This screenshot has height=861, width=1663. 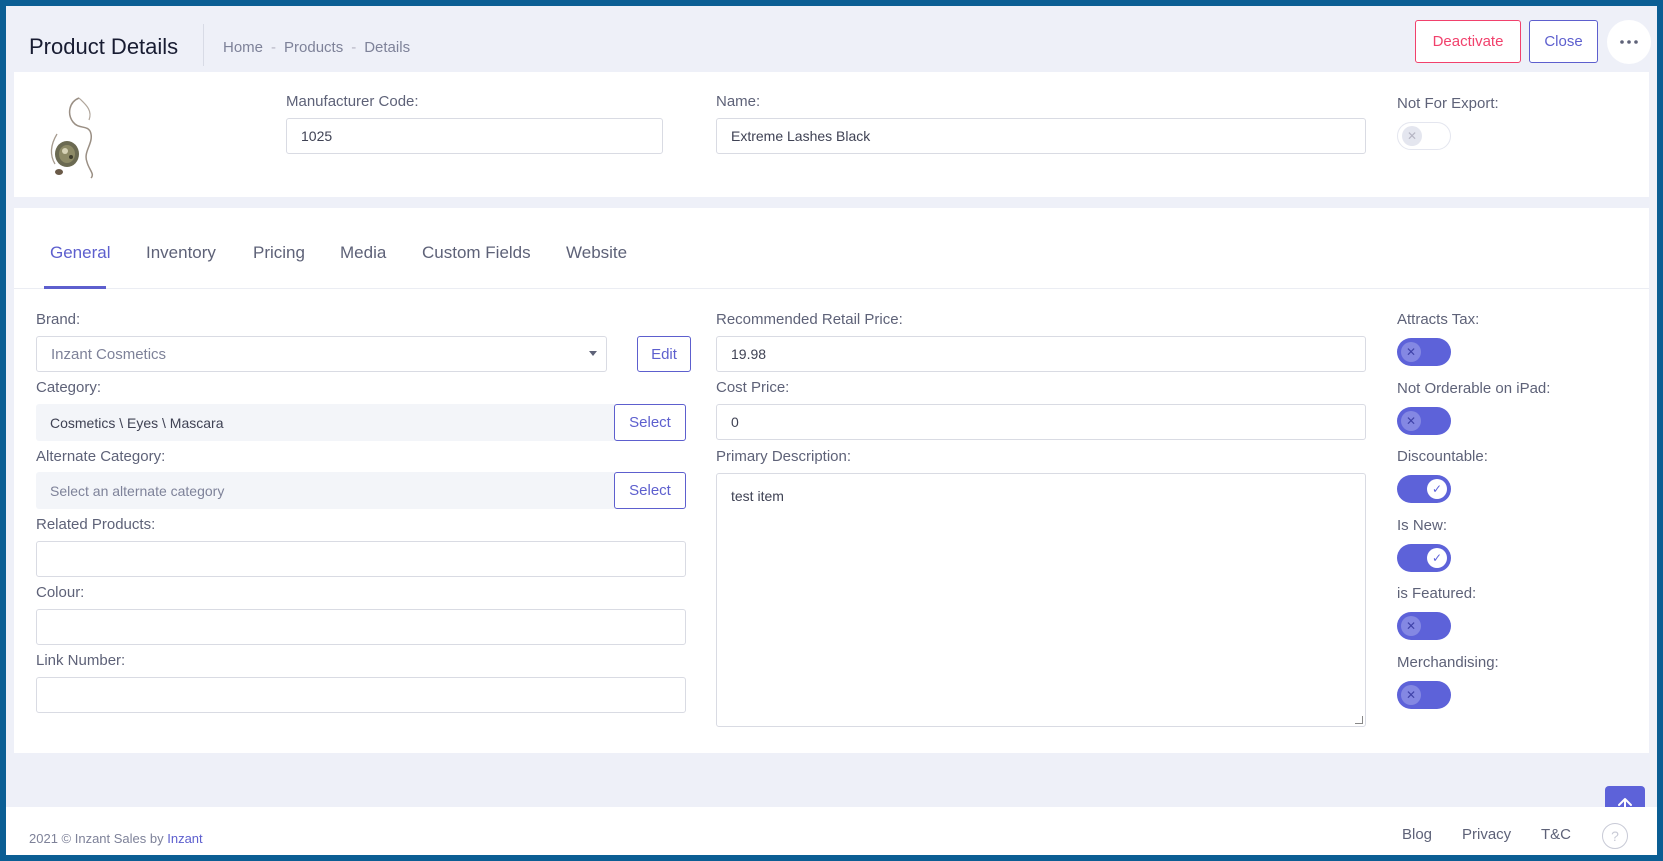 I want to click on colour-label: Colour:, so click(x=60, y=592).